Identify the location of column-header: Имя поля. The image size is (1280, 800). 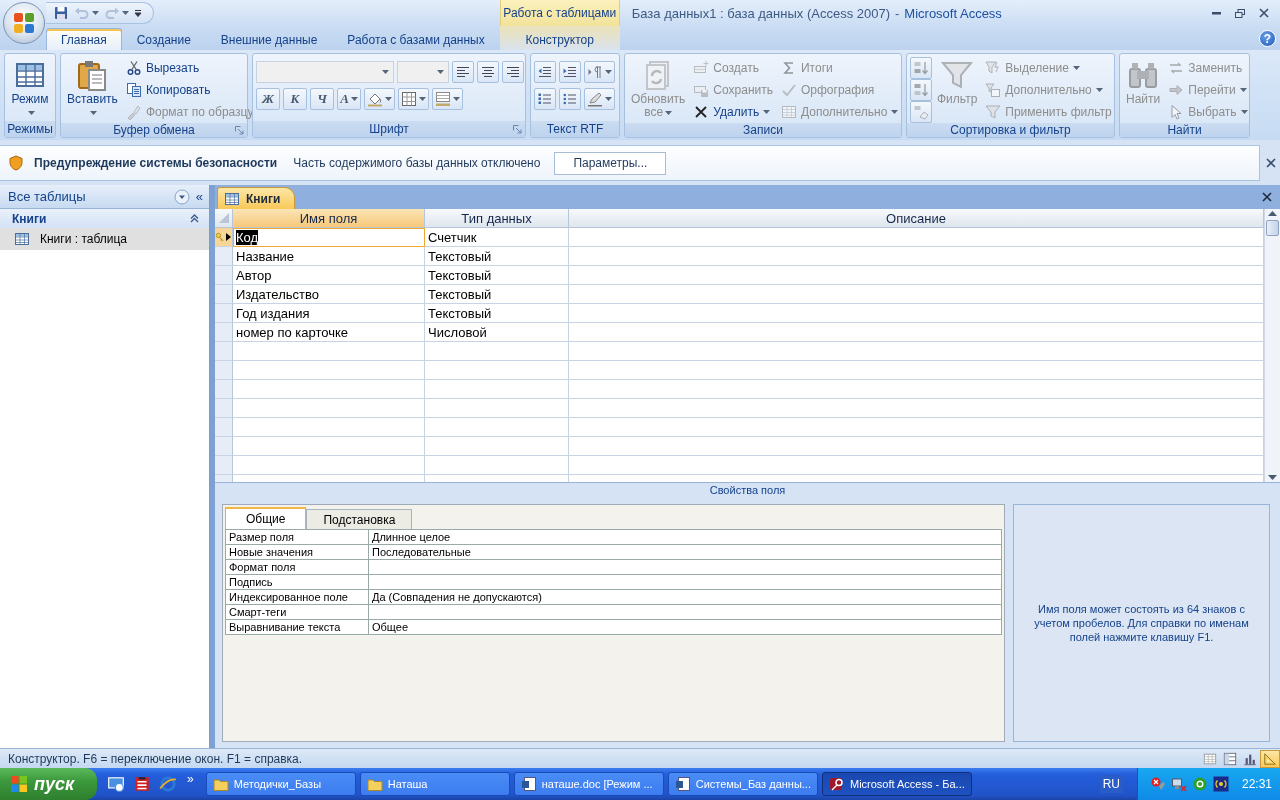
(329, 218).